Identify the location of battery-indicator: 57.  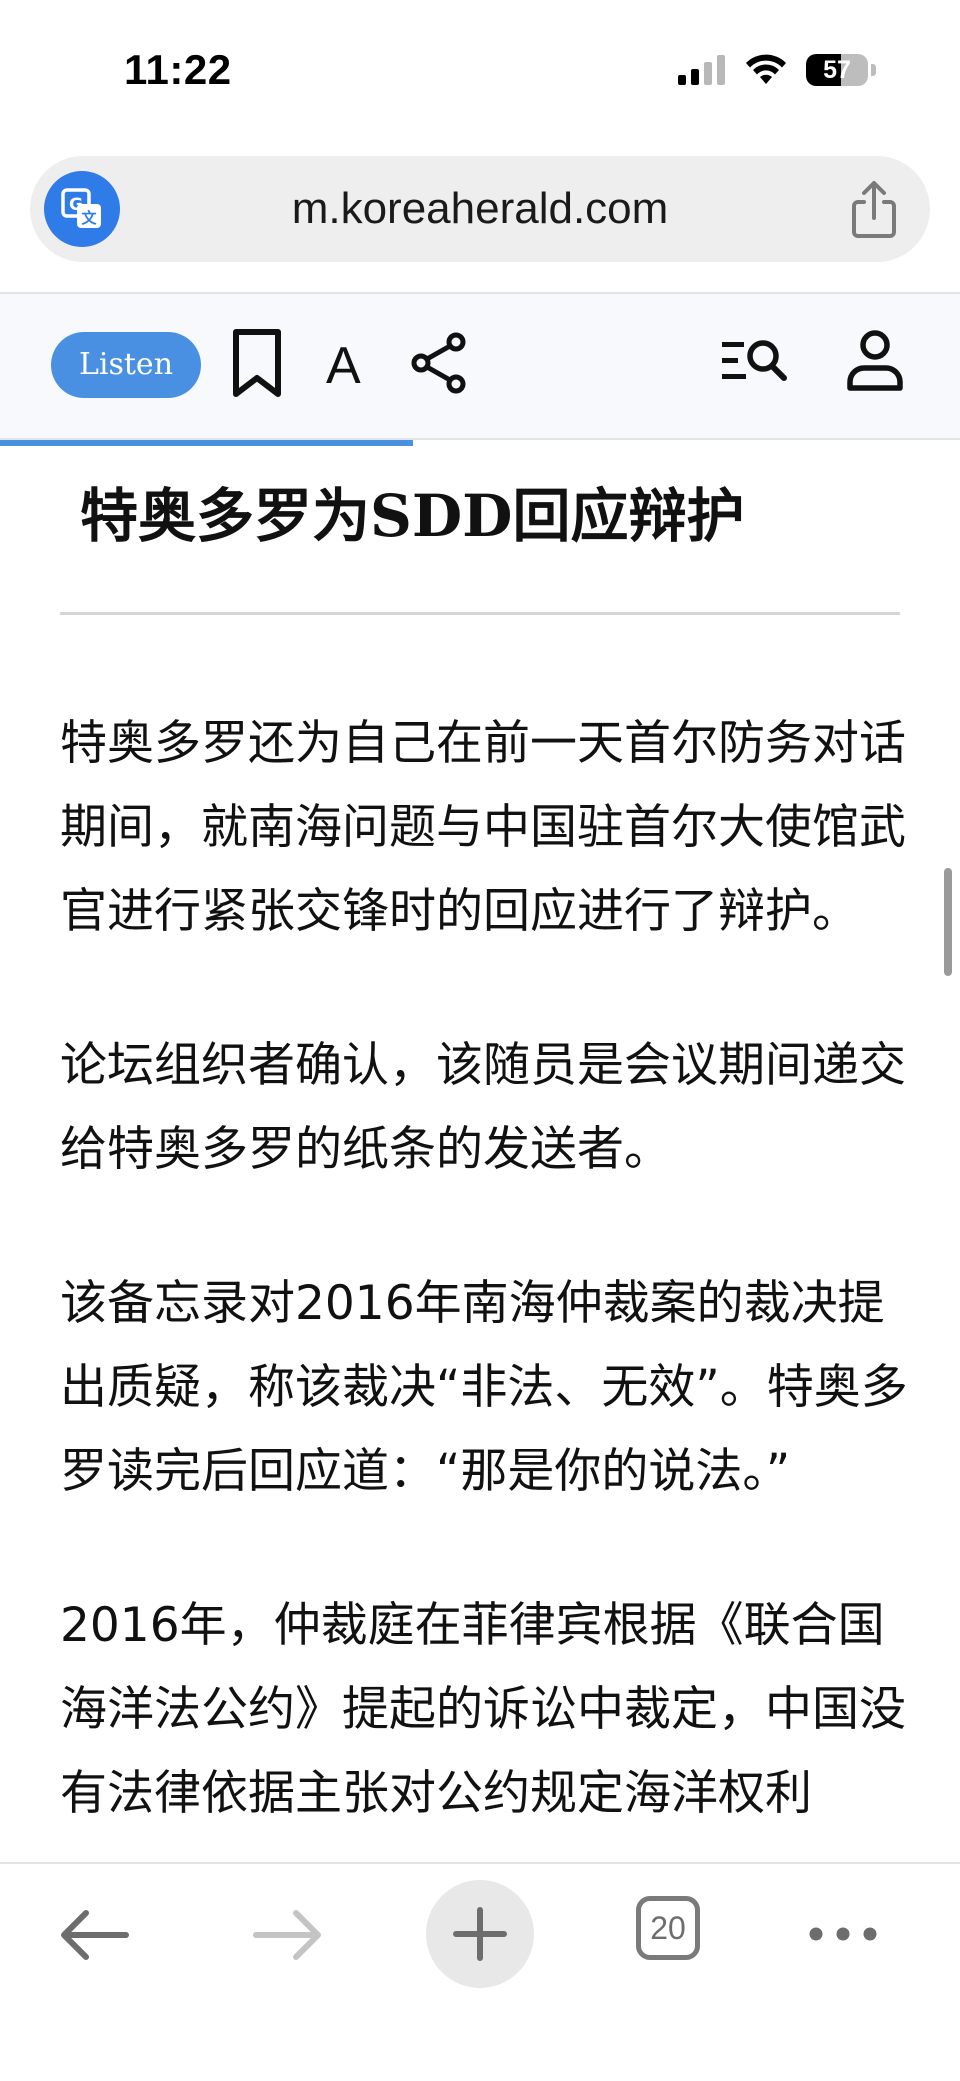
(837, 70).